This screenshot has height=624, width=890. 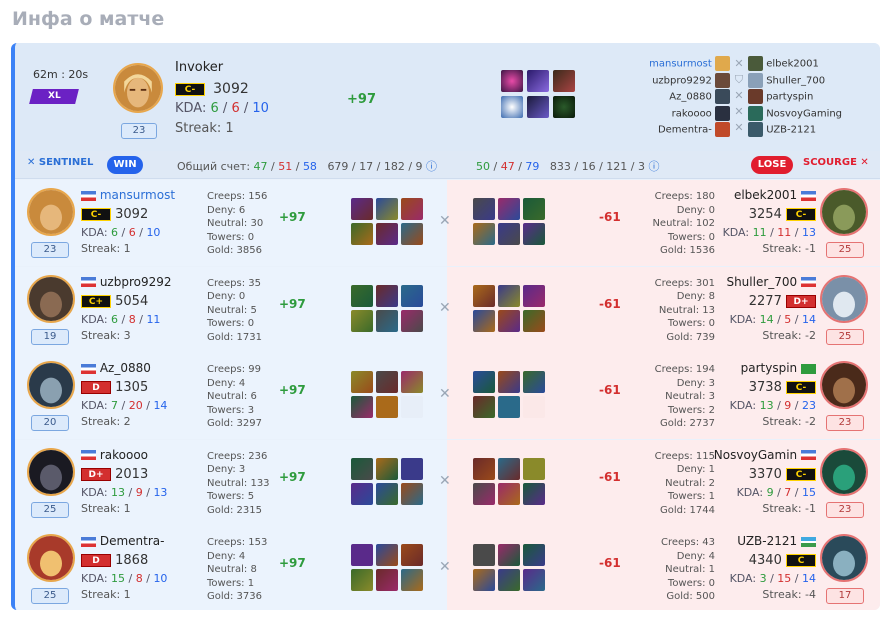 I want to click on roster-player: elbek2001, so click(x=810, y=64).